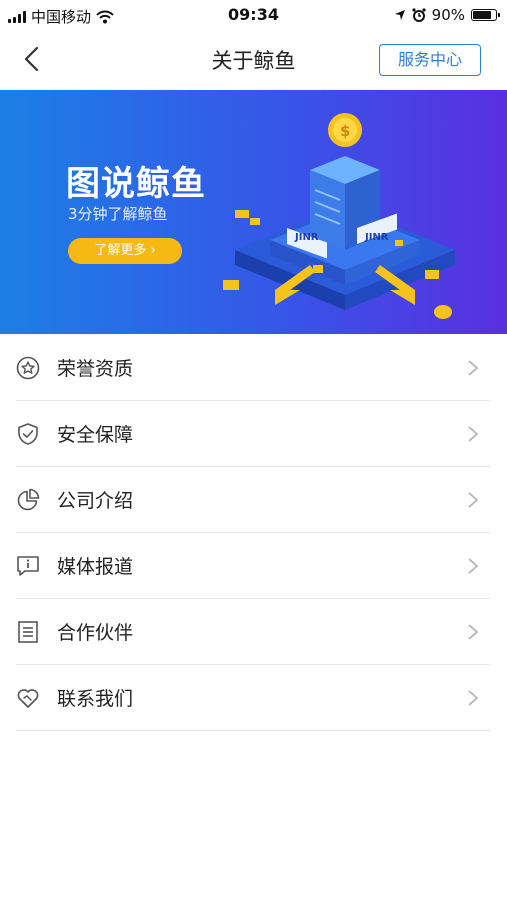 Image resolution: width=507 pixels, height=900 pixels. What do you see at coordinates (399, 15) in the screenshot?
I see `location-icon` at bounding box center [399, 15].